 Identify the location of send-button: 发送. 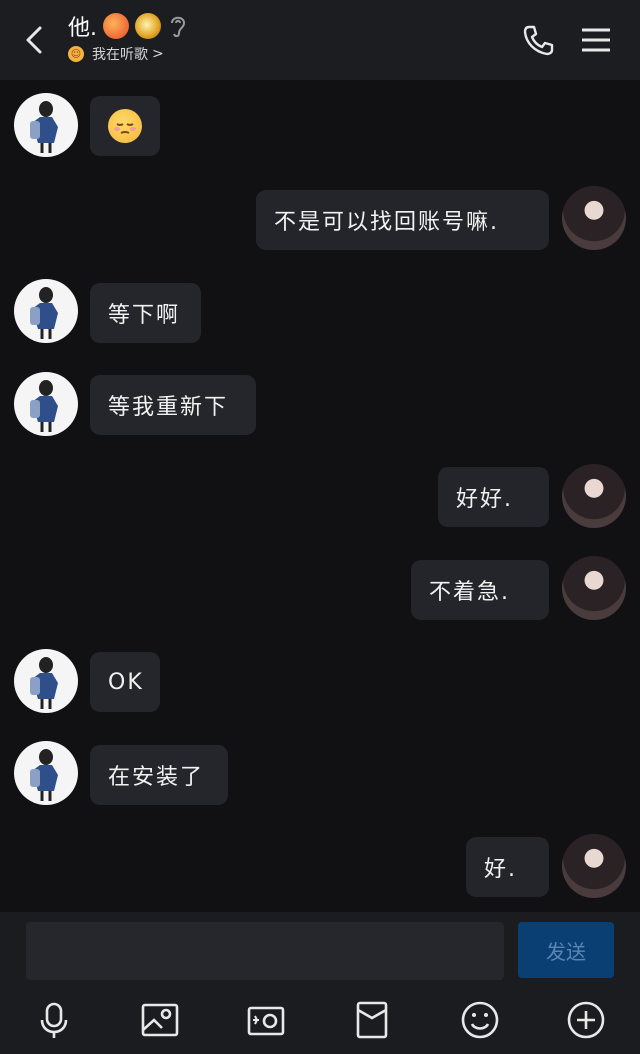
(566, 950).